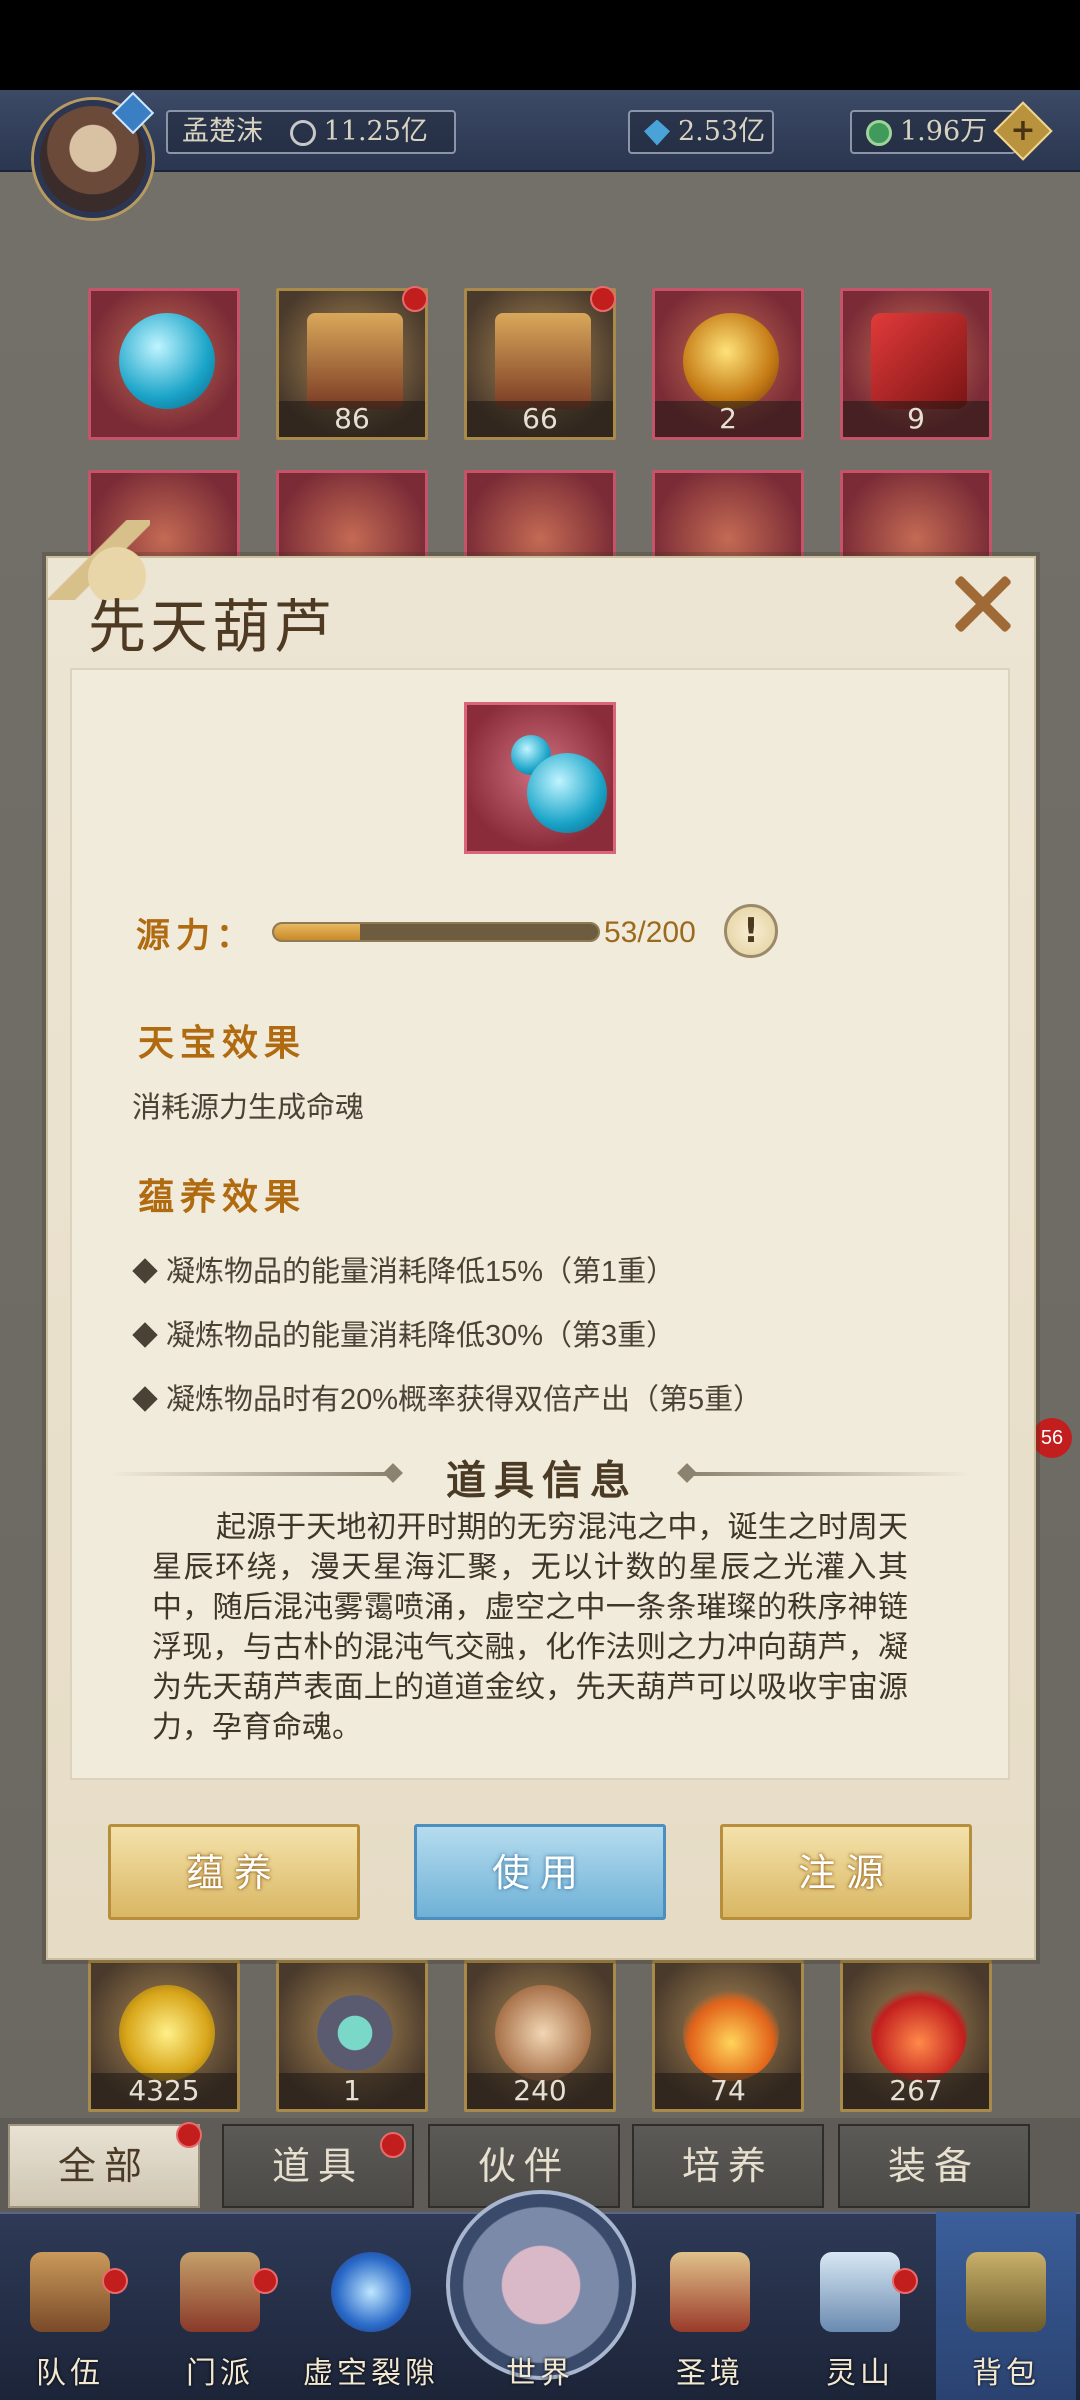 The height and width of the screenshot is (2400, 1080). I want to click on nurture-effect-item: 凝炼物品的能量消耗降低30%（第3重）, so click(402, 1333).